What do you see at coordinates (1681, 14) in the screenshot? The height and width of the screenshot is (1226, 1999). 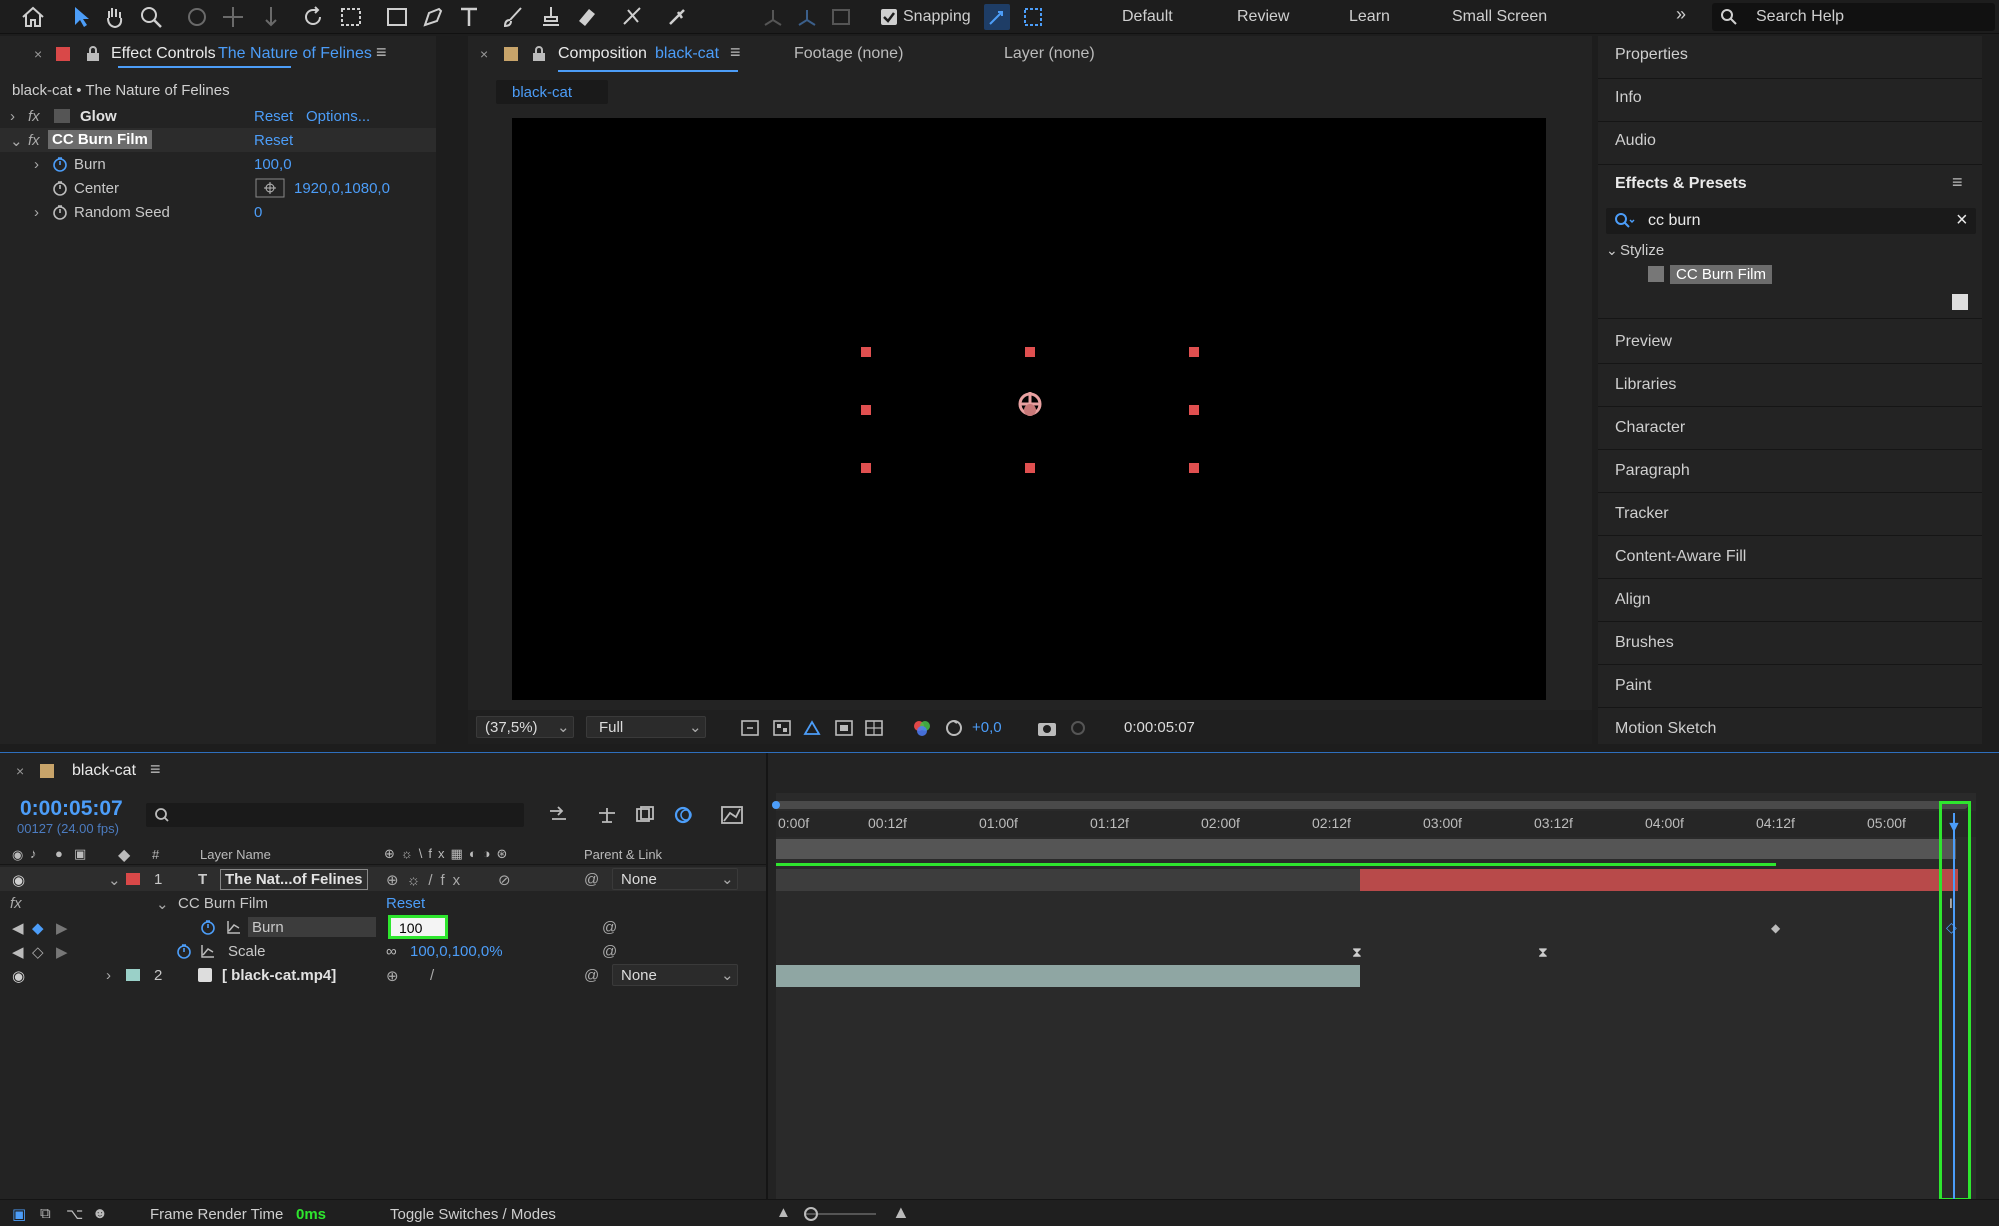 I see `workspace-overflow-button: »` at bounding box center [1681, 14].